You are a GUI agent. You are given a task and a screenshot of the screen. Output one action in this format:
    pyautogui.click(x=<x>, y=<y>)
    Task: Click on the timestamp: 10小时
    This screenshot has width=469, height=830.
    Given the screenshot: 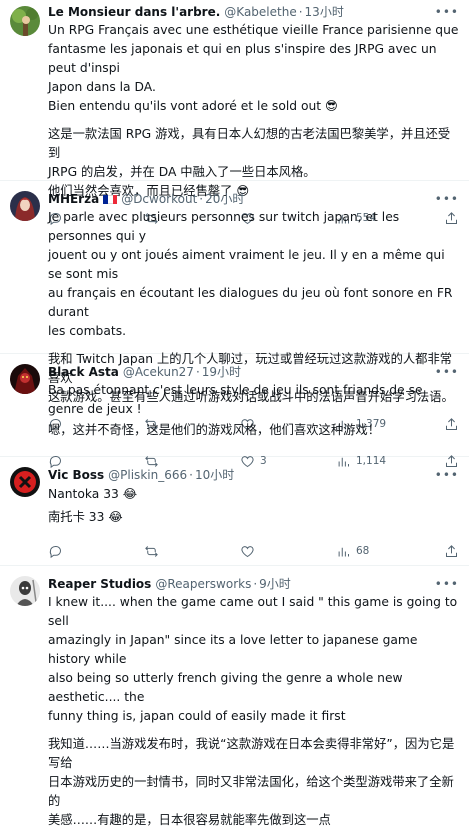 What is the action you would take?
    pyautogui.click(x=214, y=475)
    